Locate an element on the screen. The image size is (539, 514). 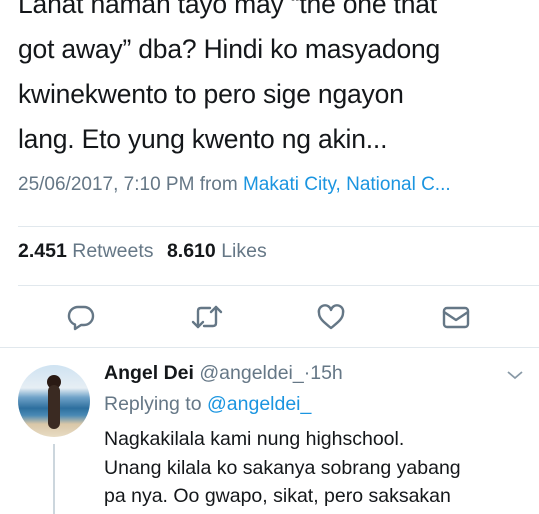
tweet-stats: 2.451 Retweets 8.610 Likes is located at coordinates (146, 251).